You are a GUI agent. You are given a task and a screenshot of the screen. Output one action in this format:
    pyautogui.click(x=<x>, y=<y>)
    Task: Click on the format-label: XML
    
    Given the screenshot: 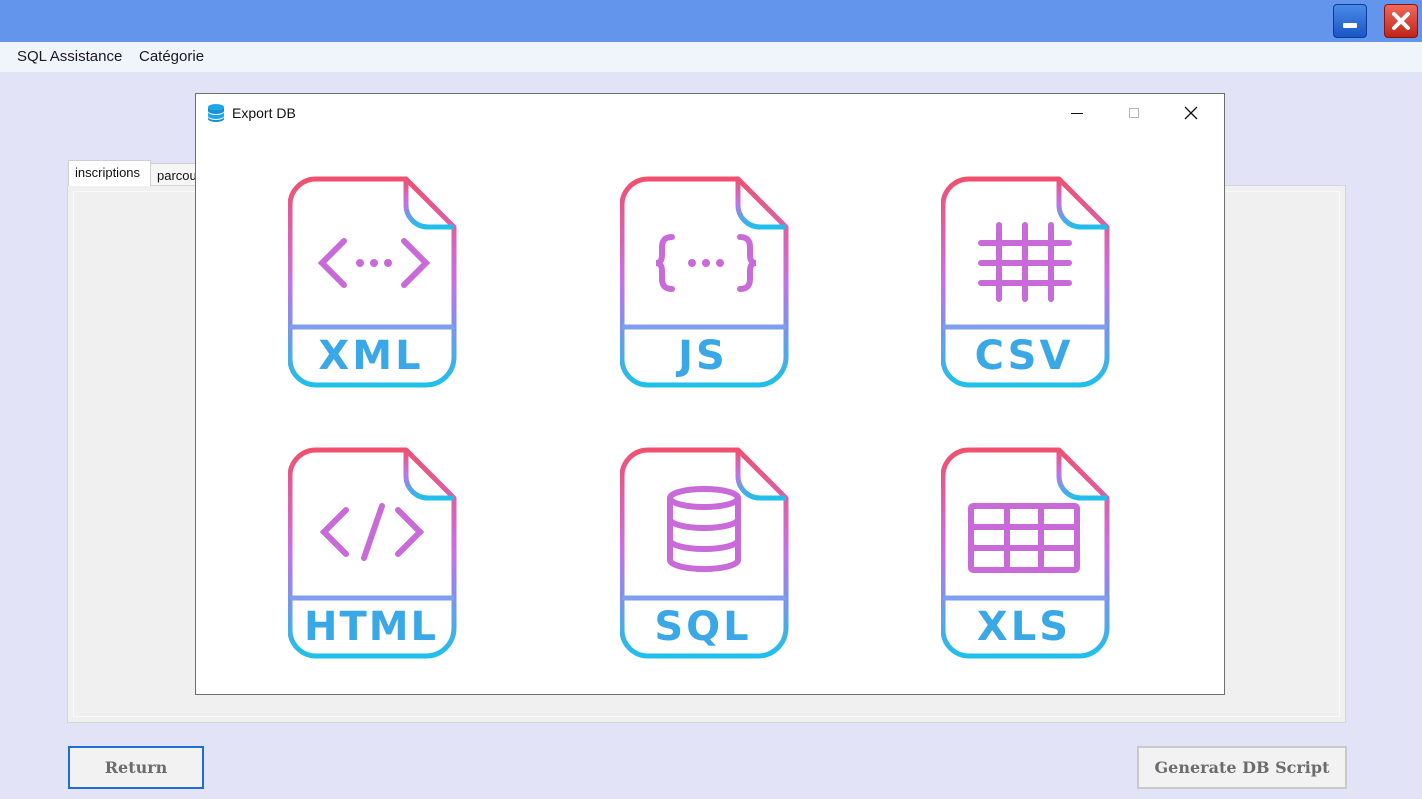 What is the action you would take?
    pyautogui.click(x=371, y=356)
    